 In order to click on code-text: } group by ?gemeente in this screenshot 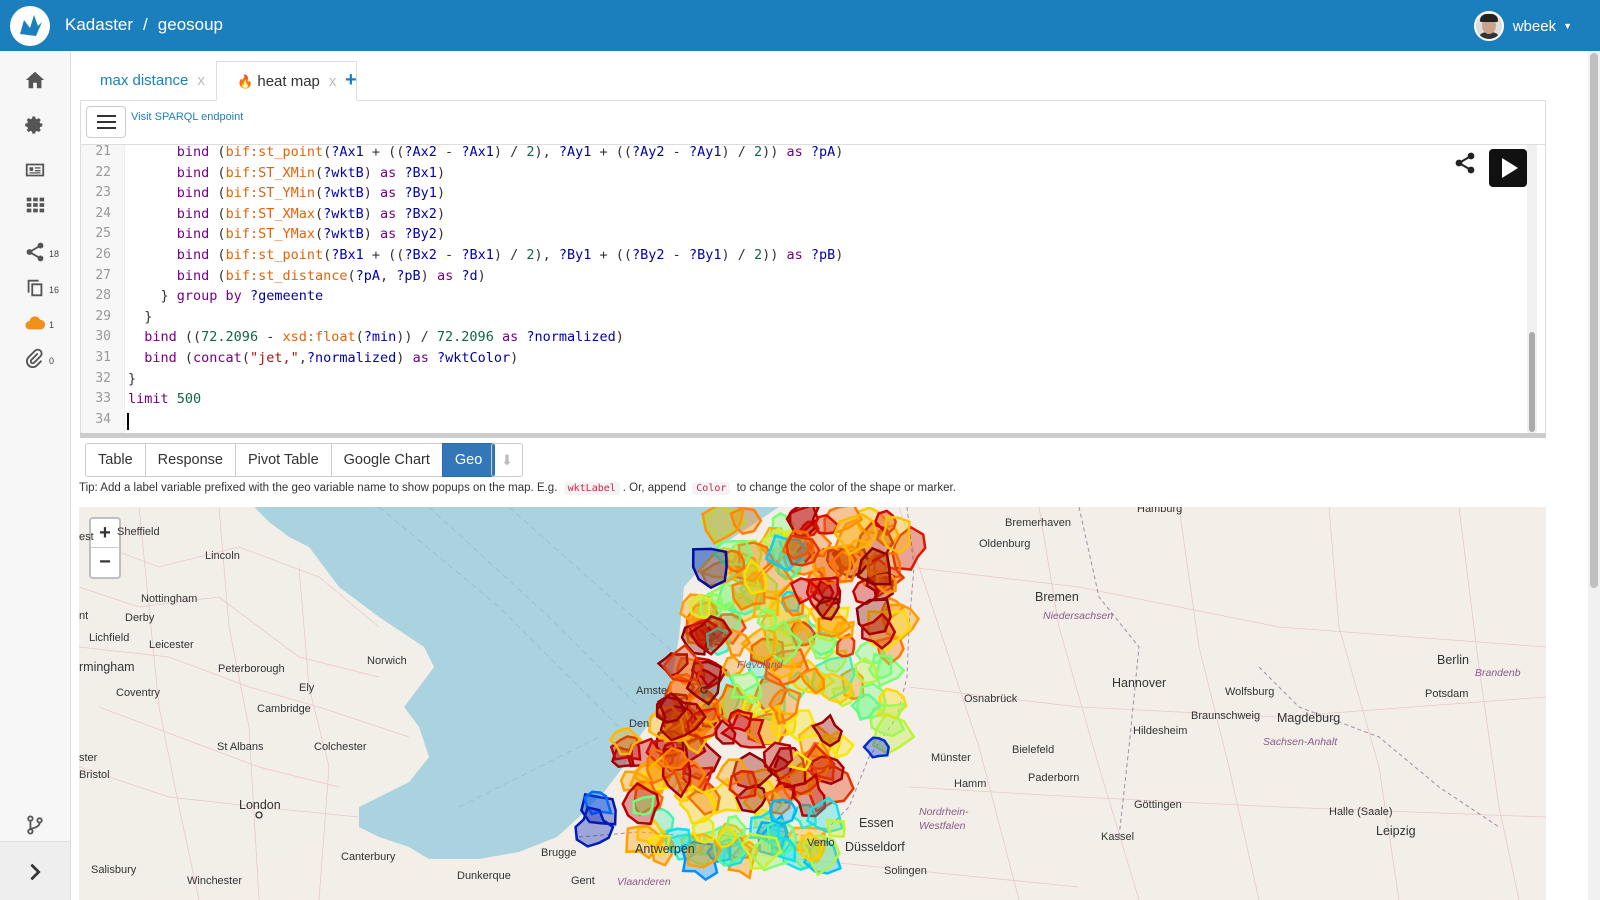, I will do `click(226, 296)`.